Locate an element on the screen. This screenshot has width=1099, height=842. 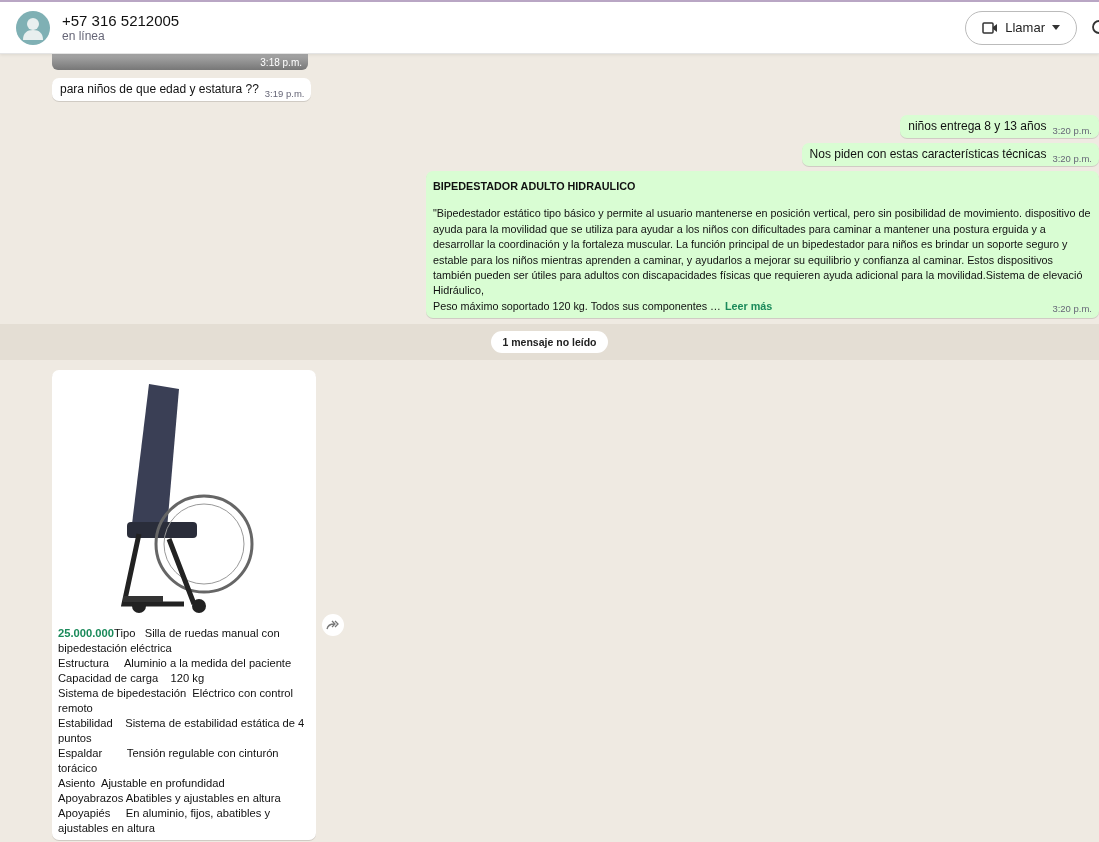
spec-line: Capacidad de carga 120 kg is located at coordinates (132, 679).